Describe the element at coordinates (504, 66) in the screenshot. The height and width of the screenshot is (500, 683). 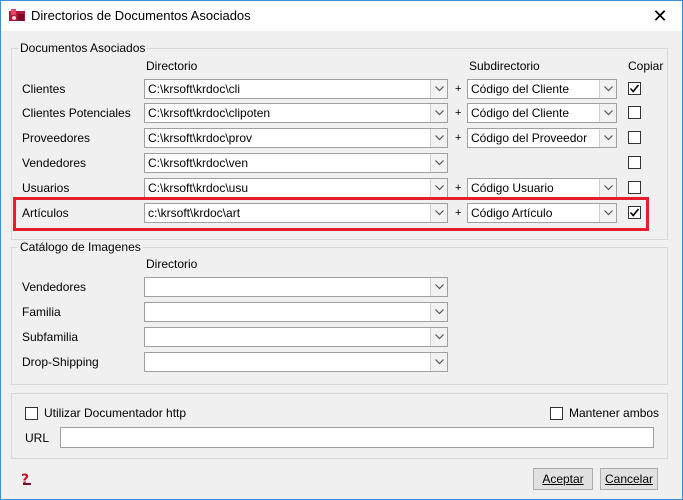
I see `docs-col-subdirectorio: Subdirectorio` at that location.